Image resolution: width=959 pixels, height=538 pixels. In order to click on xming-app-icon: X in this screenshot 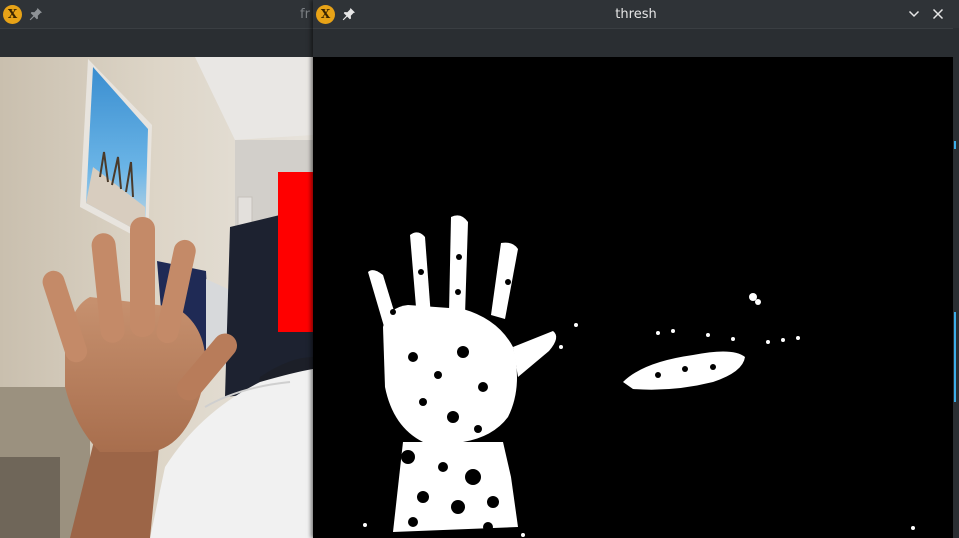, I will do `click(12, 14)`.